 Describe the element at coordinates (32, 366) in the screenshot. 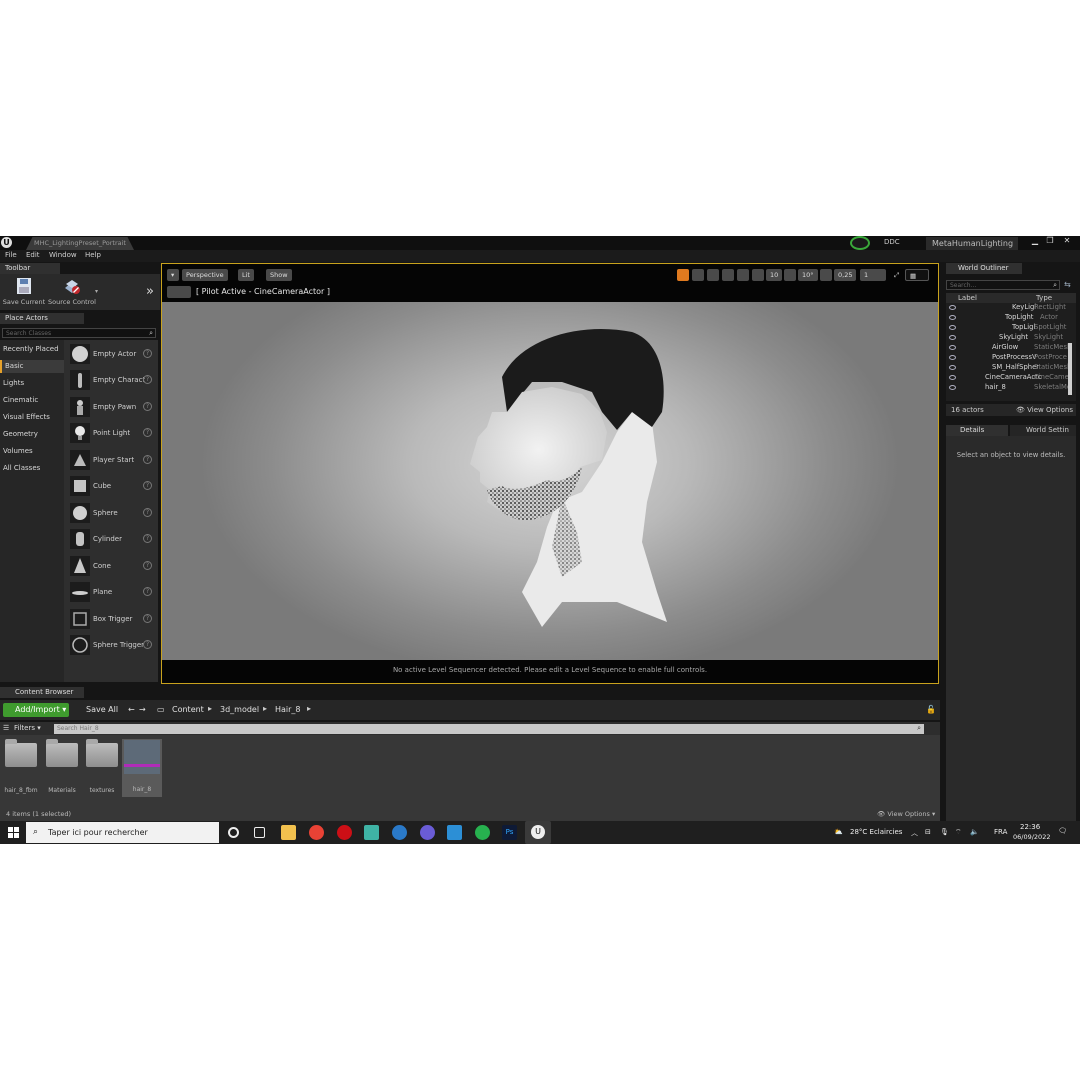

I see `category-basic: Basic` at that location.